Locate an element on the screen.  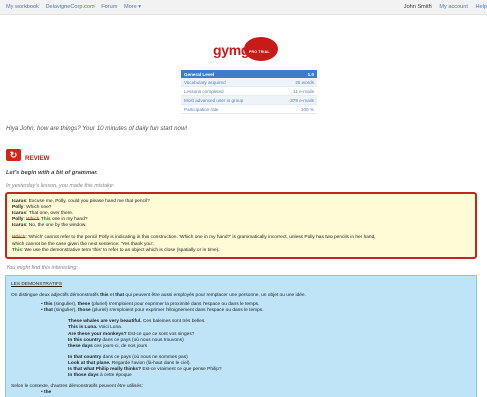
stats-row: Lessons completed 11 e-mails is located at coordinates (249, 91).